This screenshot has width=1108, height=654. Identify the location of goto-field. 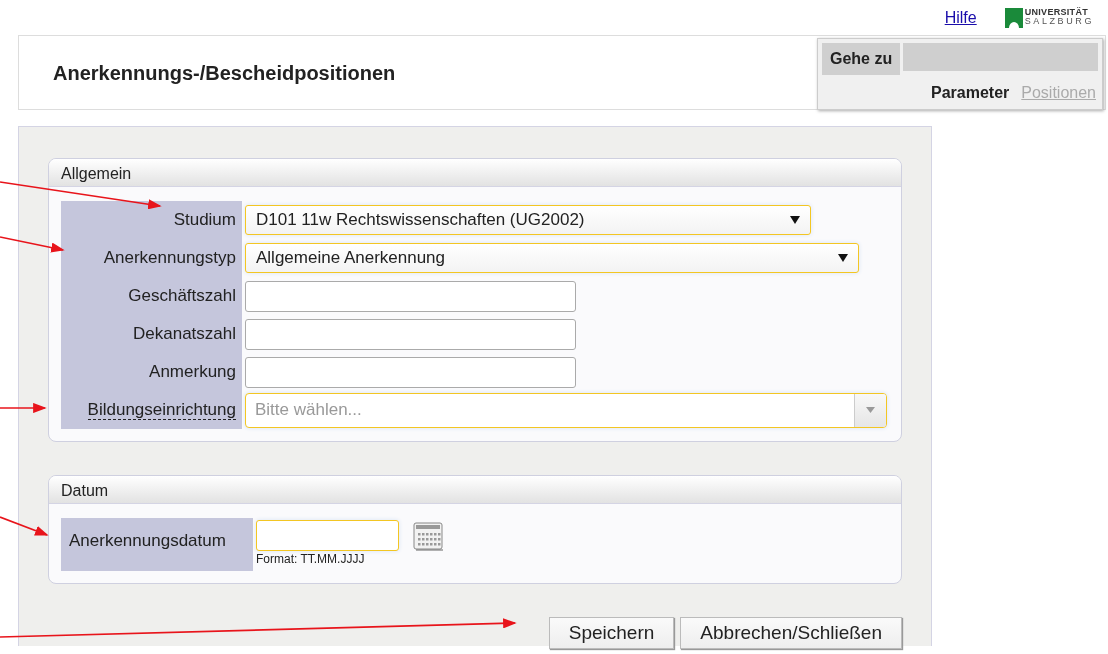
(1000, 57).